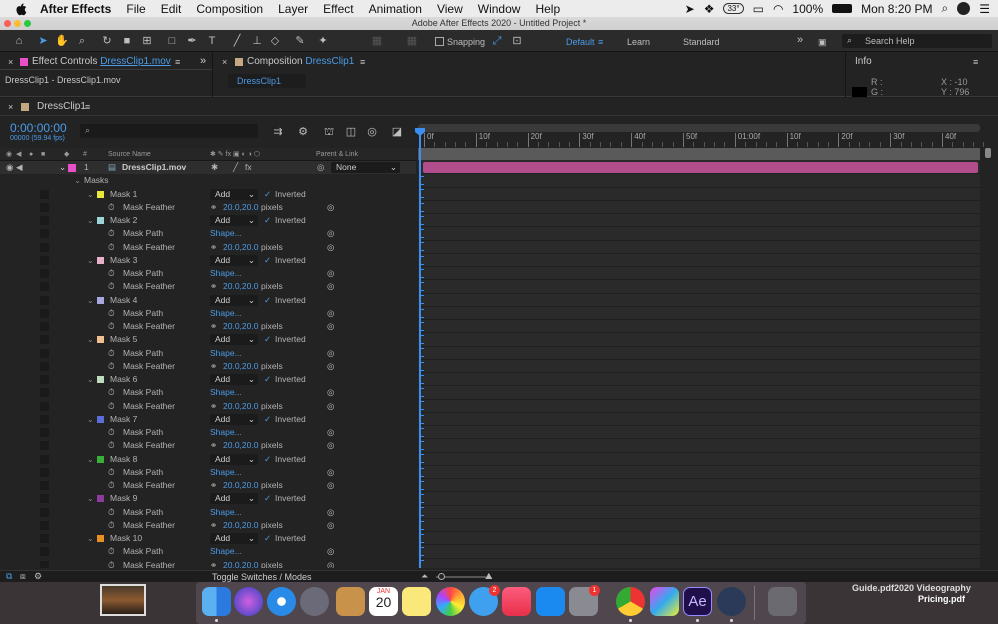 The width and height of the screenshot is (998, 624). Describe the element at coordinates (497, 41) in the screenshot. I see `snap-options-icon: ⤢` at that location.